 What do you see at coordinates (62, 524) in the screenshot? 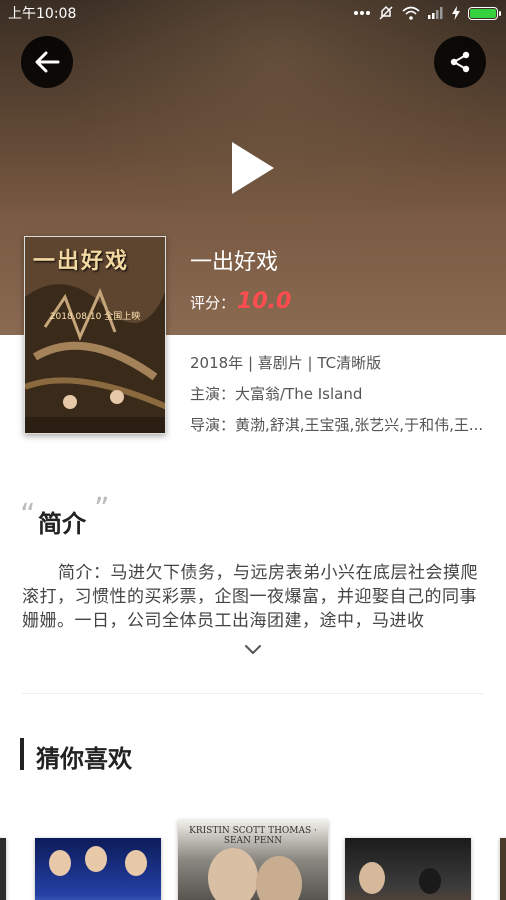
I see `synopsis-heading: 简介` at bounding box center [62, 524].